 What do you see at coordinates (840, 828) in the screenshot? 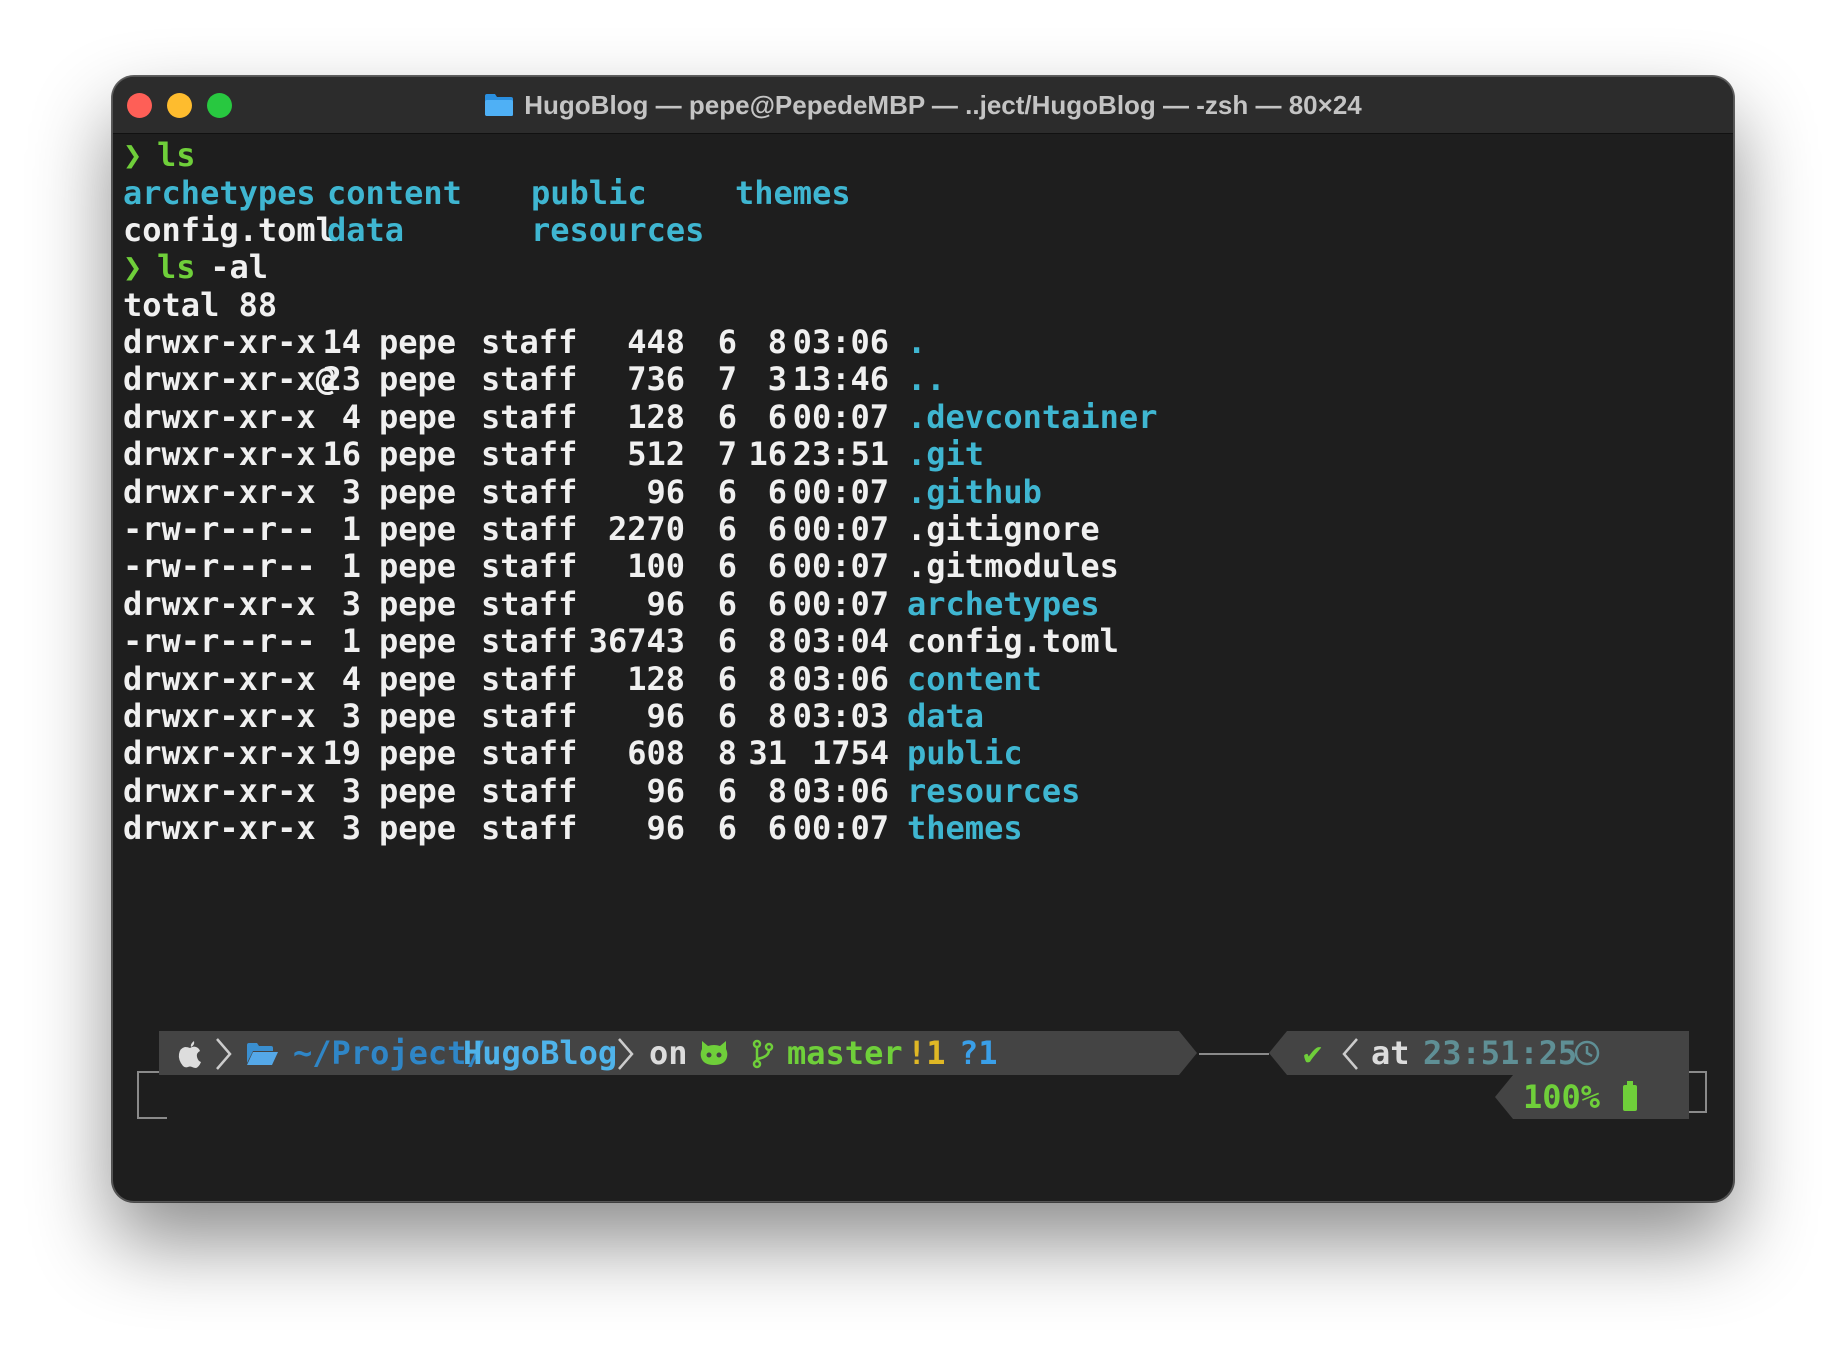
I see `listing-time: 00:07` at bounding box center [840, 828].